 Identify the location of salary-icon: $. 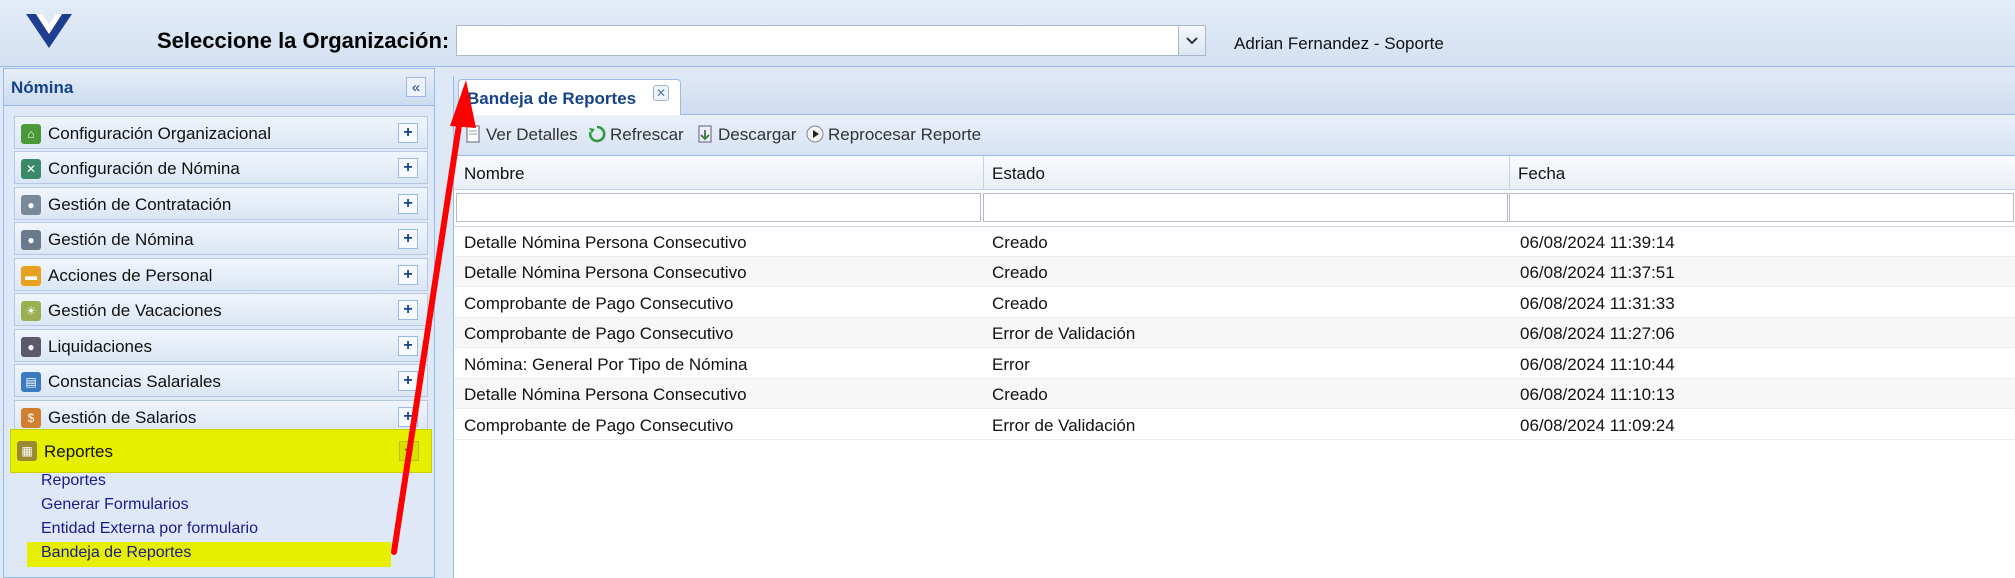
(31, 418).